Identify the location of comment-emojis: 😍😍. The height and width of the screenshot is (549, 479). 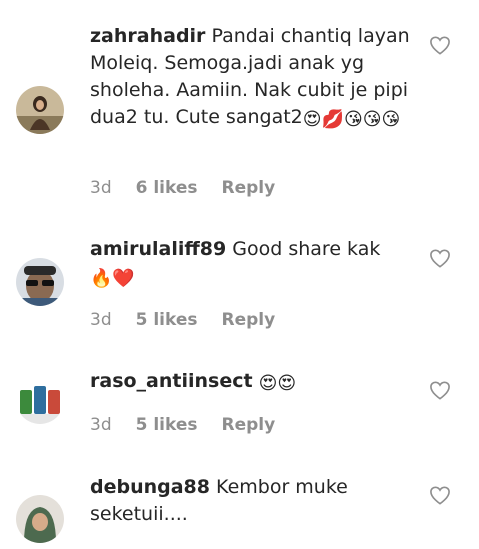
(277, 383).